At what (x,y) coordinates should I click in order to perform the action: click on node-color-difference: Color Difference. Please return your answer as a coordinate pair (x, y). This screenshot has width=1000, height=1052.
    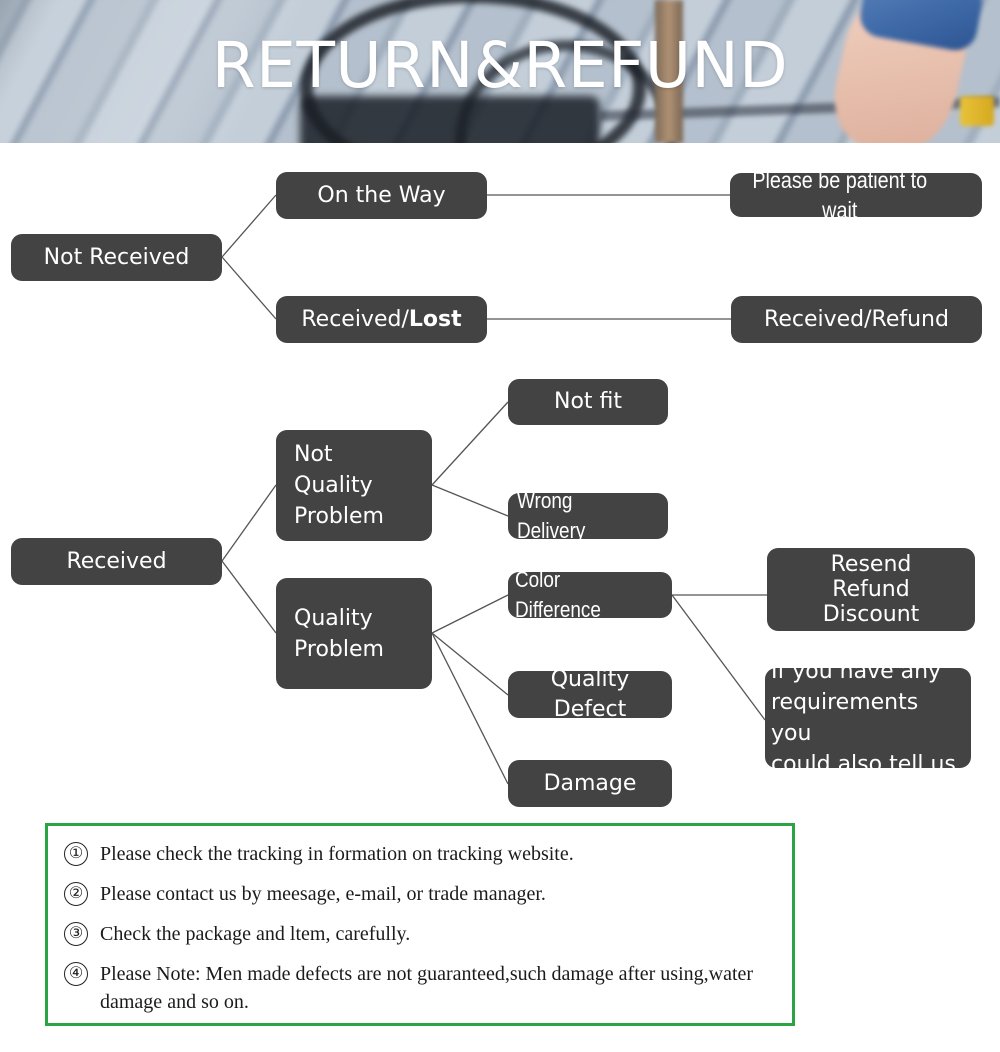
    Looking at the image, I should click on (590, 594).